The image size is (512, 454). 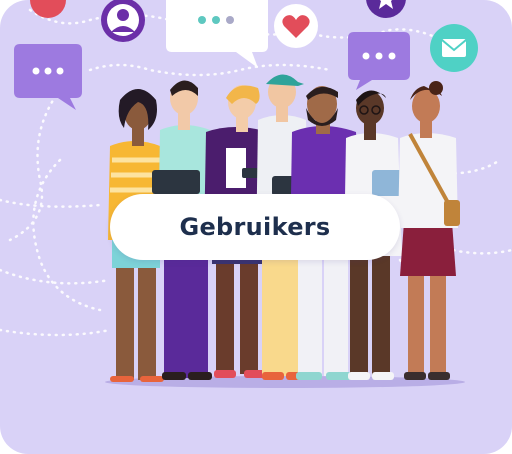 What do you see at coordinates (379, 61) in the screenshot?
I see `chat-bubble-right-icon` at bounding box center [379, 61].